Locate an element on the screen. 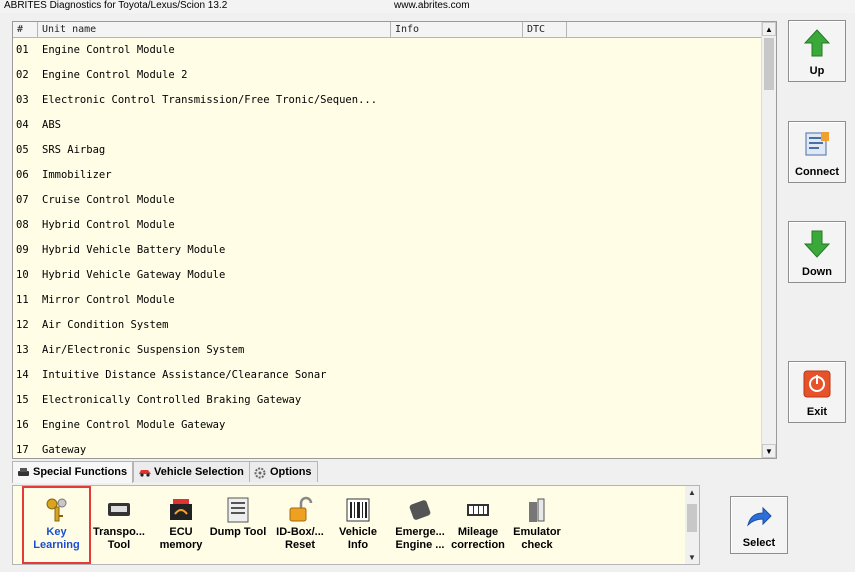 This screenshot has height=572, width=855. tool-label-line1: Vehicle is located at coordinates (358, 532).